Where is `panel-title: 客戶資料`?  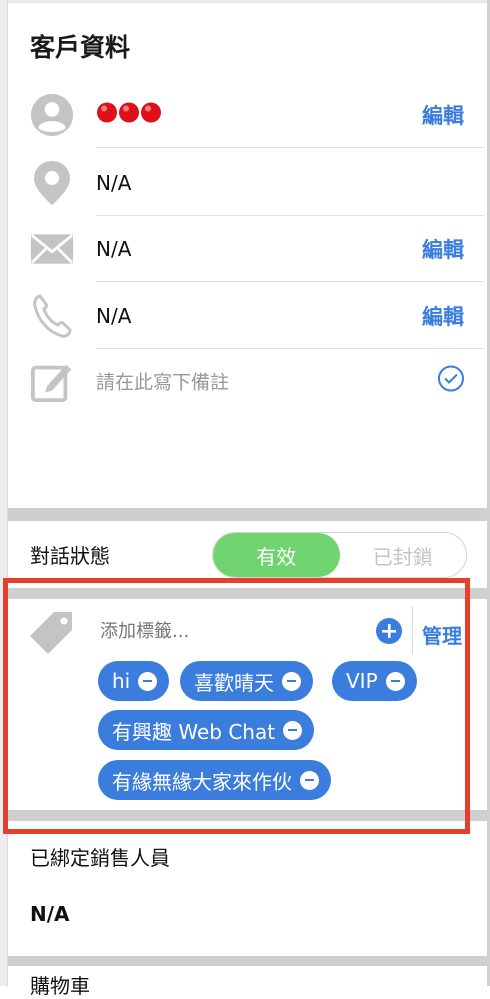 panel-title: 客戶資料 is located at coordinates (80, 47).